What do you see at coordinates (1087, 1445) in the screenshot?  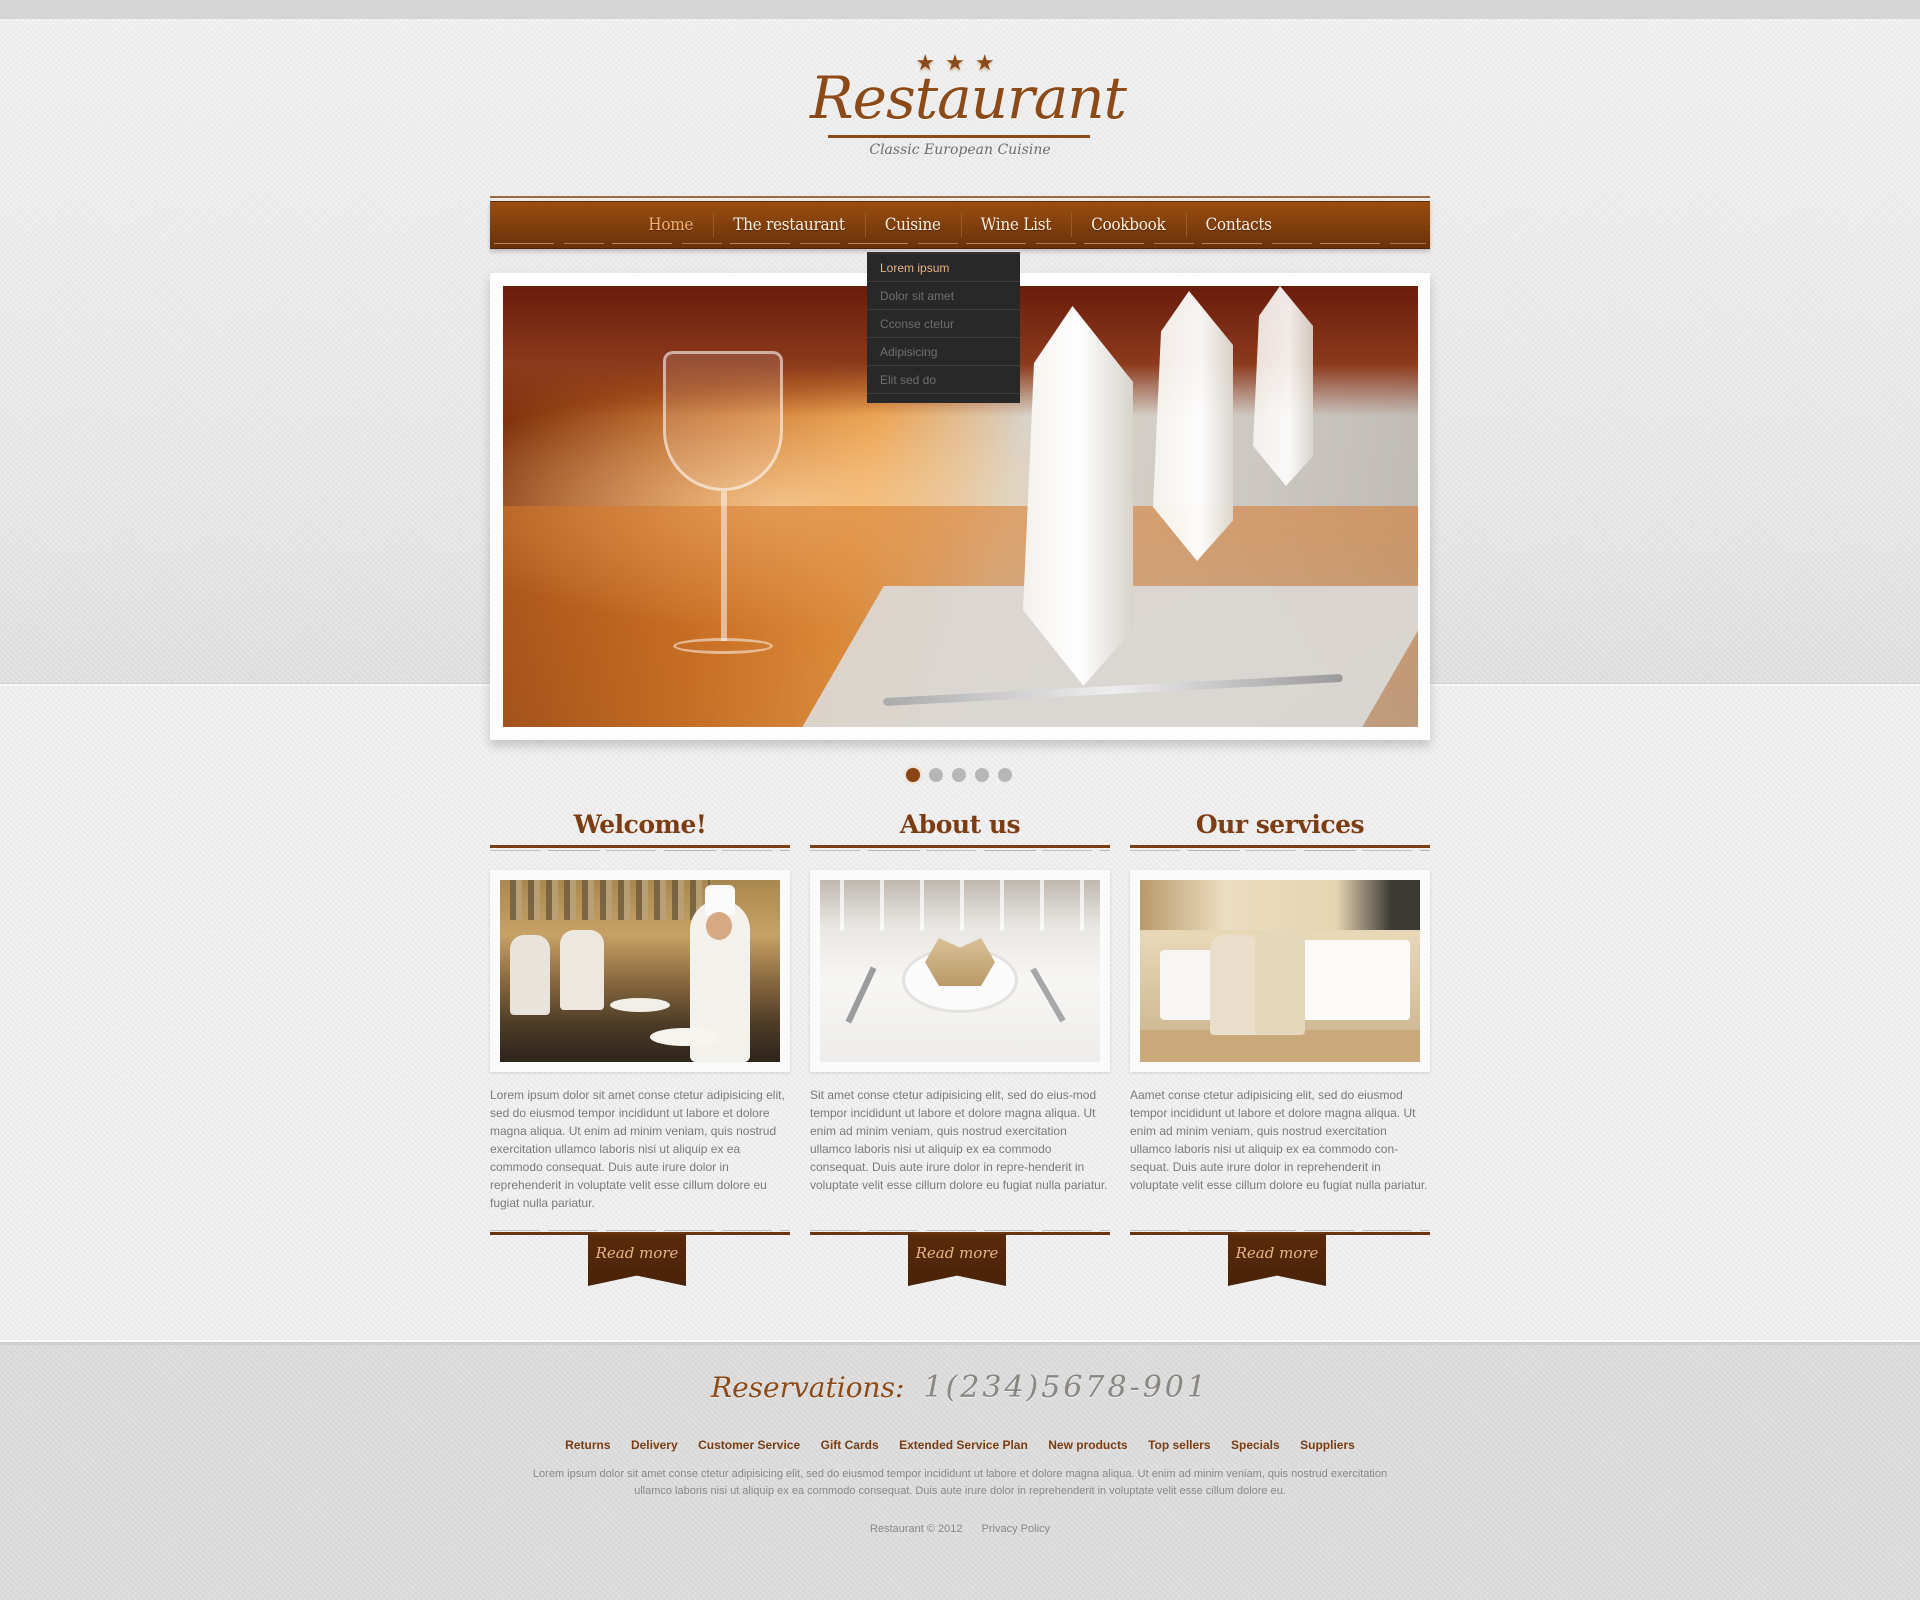 I see `footer-link-new-products: New products` at bounding box center [1087, 1445].